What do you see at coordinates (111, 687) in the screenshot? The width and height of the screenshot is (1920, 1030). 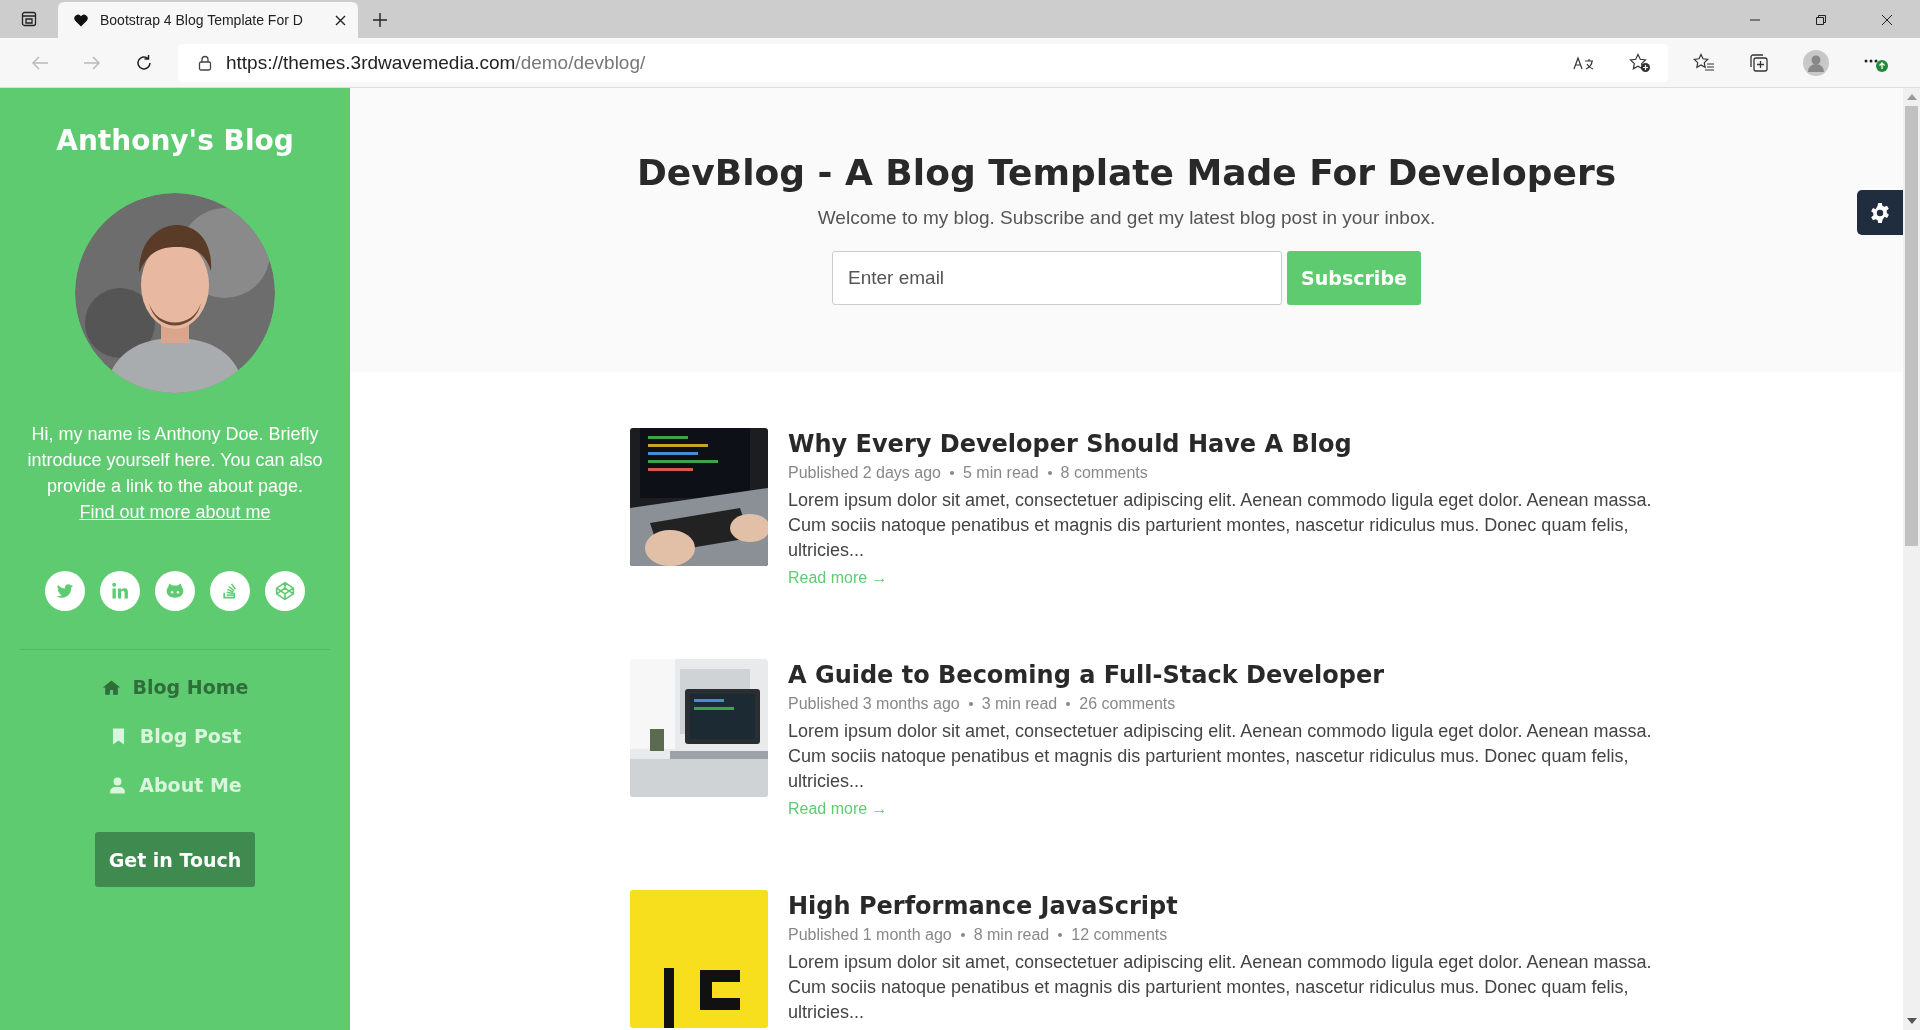 I see `home-icon` at bounding box center [111, 687].